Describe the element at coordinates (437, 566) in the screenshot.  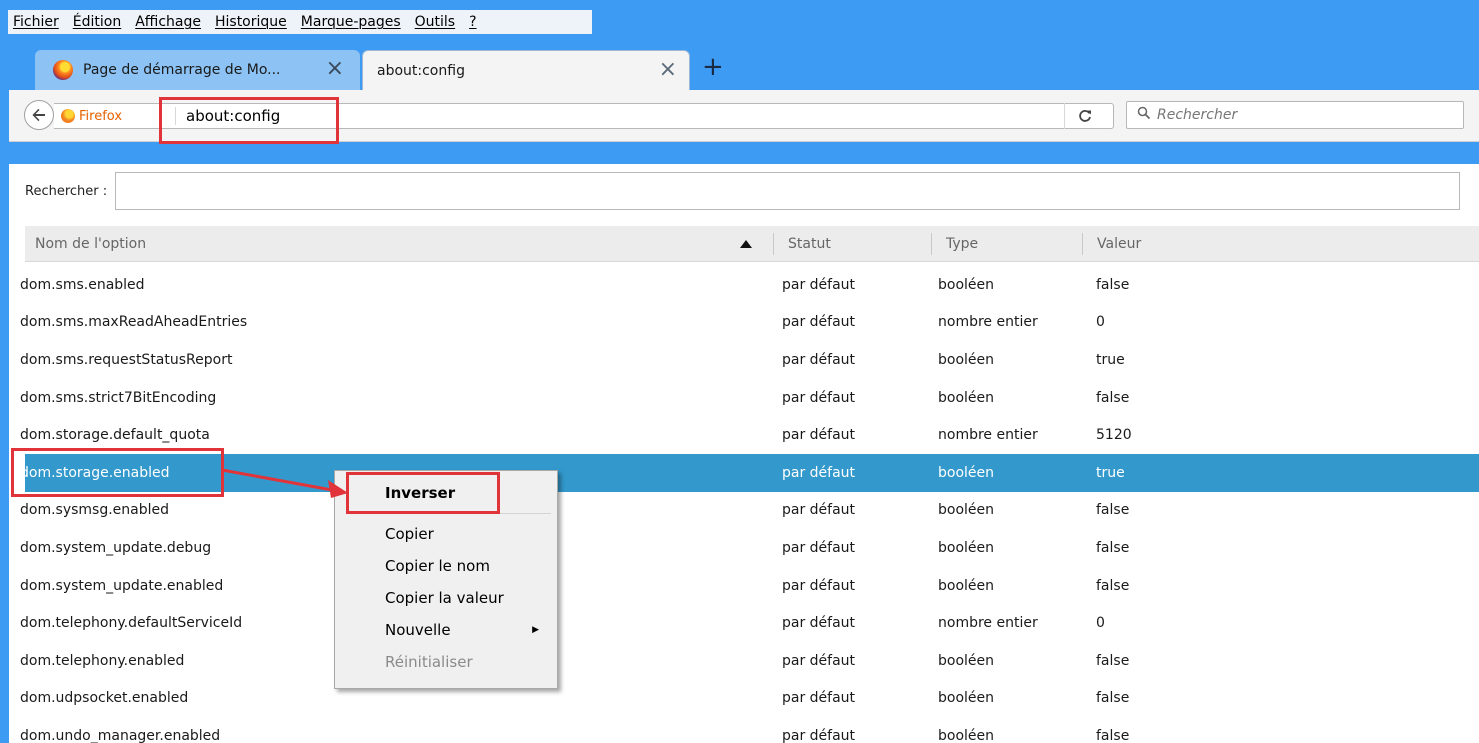
I see `menu-item-label: Copier le nom` at that location.